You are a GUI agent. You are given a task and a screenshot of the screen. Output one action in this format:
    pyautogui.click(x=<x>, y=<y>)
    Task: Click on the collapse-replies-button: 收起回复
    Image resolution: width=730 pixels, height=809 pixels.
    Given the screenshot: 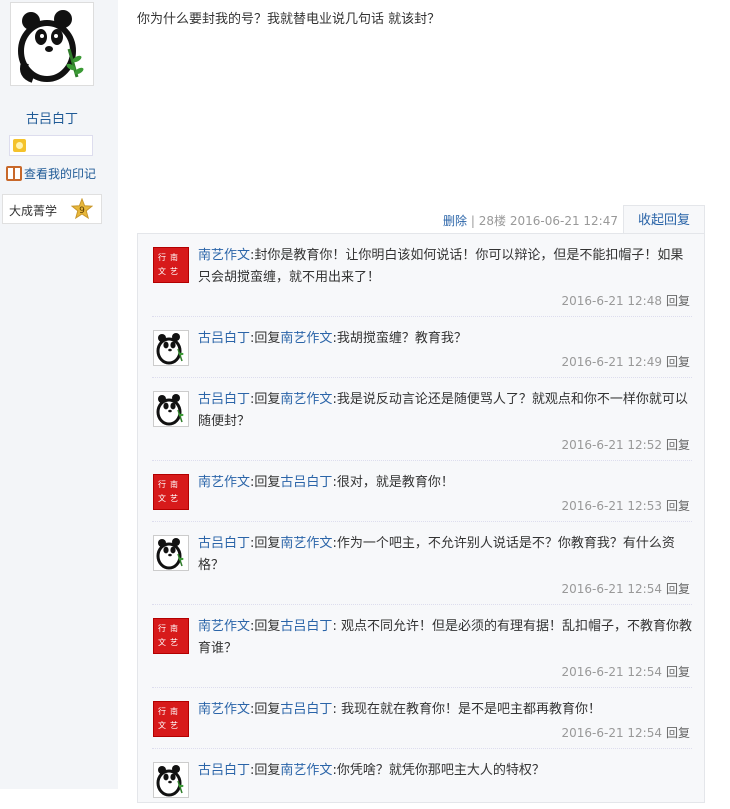 What is the action you would take?
    pyautogui.click(x=664, y=219)
    